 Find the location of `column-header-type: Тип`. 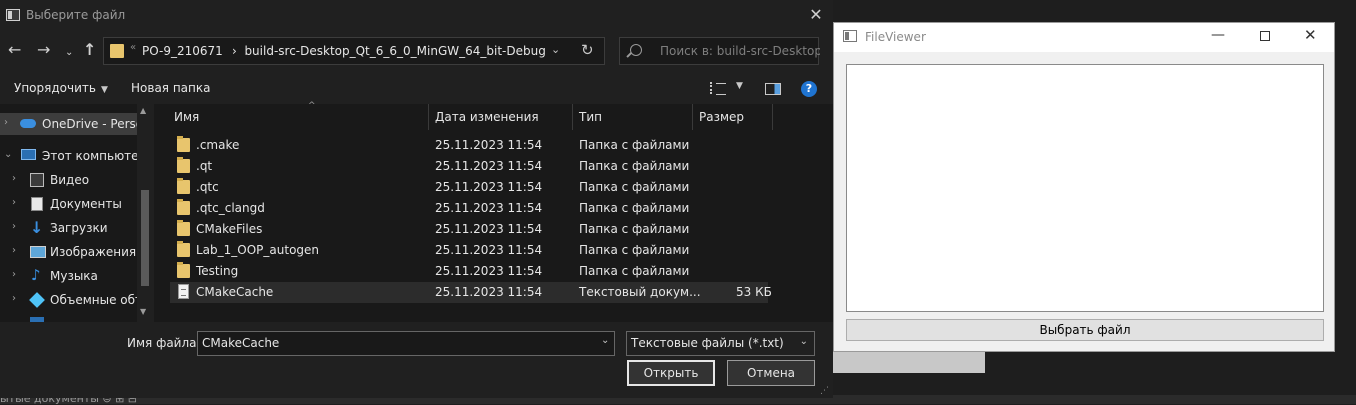

column-header-type: Тип is located at coordinates (633, 117).